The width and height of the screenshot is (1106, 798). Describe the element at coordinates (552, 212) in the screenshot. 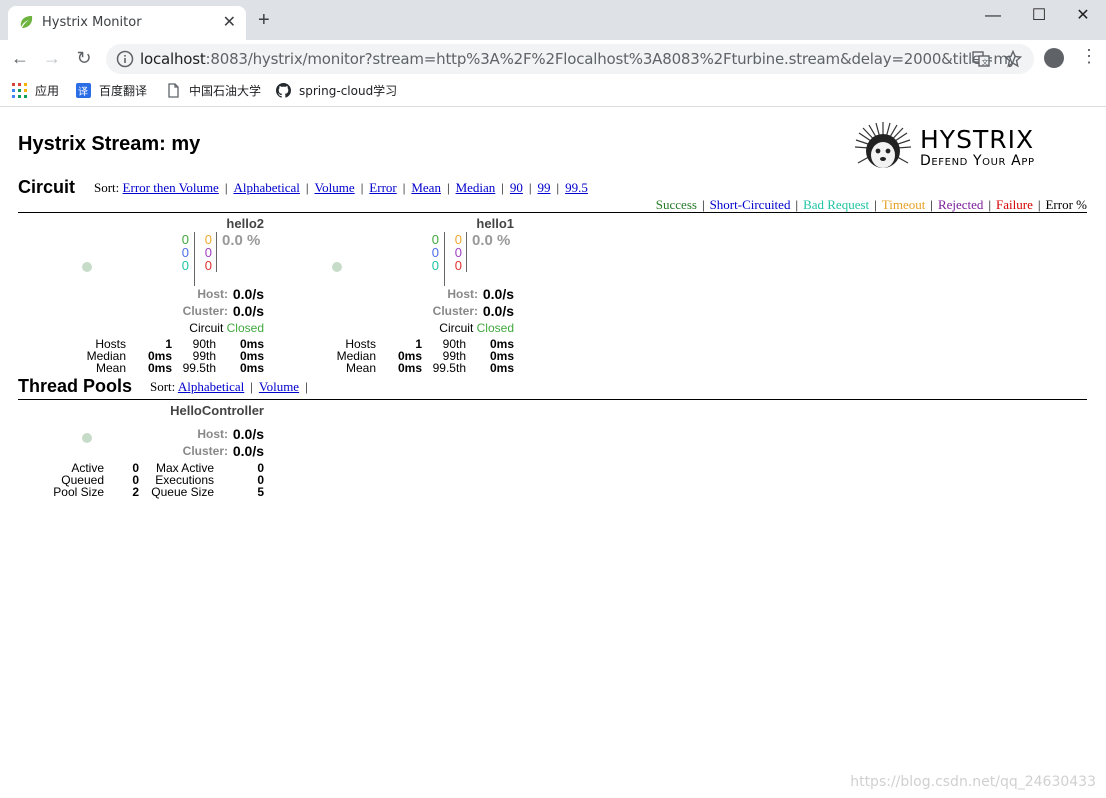

I see `circuit-divider` at that location.